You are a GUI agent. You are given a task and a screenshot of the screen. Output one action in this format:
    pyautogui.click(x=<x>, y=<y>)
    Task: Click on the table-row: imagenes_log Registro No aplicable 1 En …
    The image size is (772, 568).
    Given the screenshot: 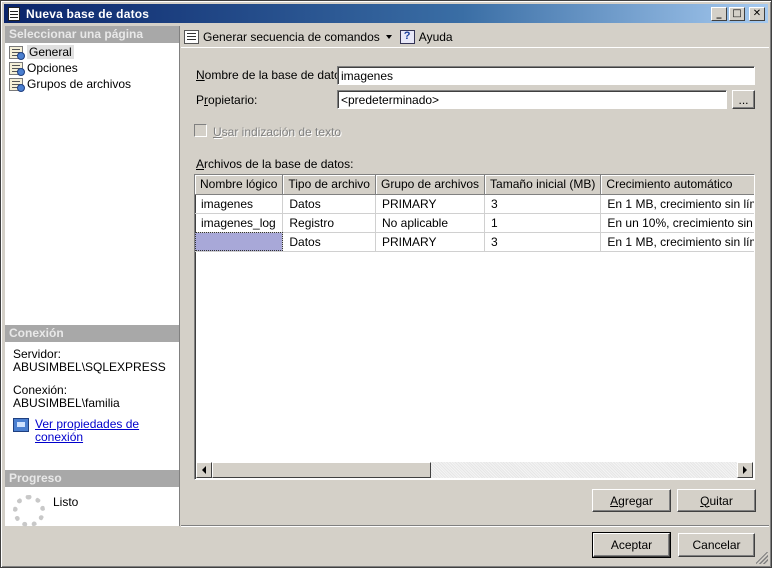 What is the action you would take?
    pyautogui.click(x=474, y=223)
    